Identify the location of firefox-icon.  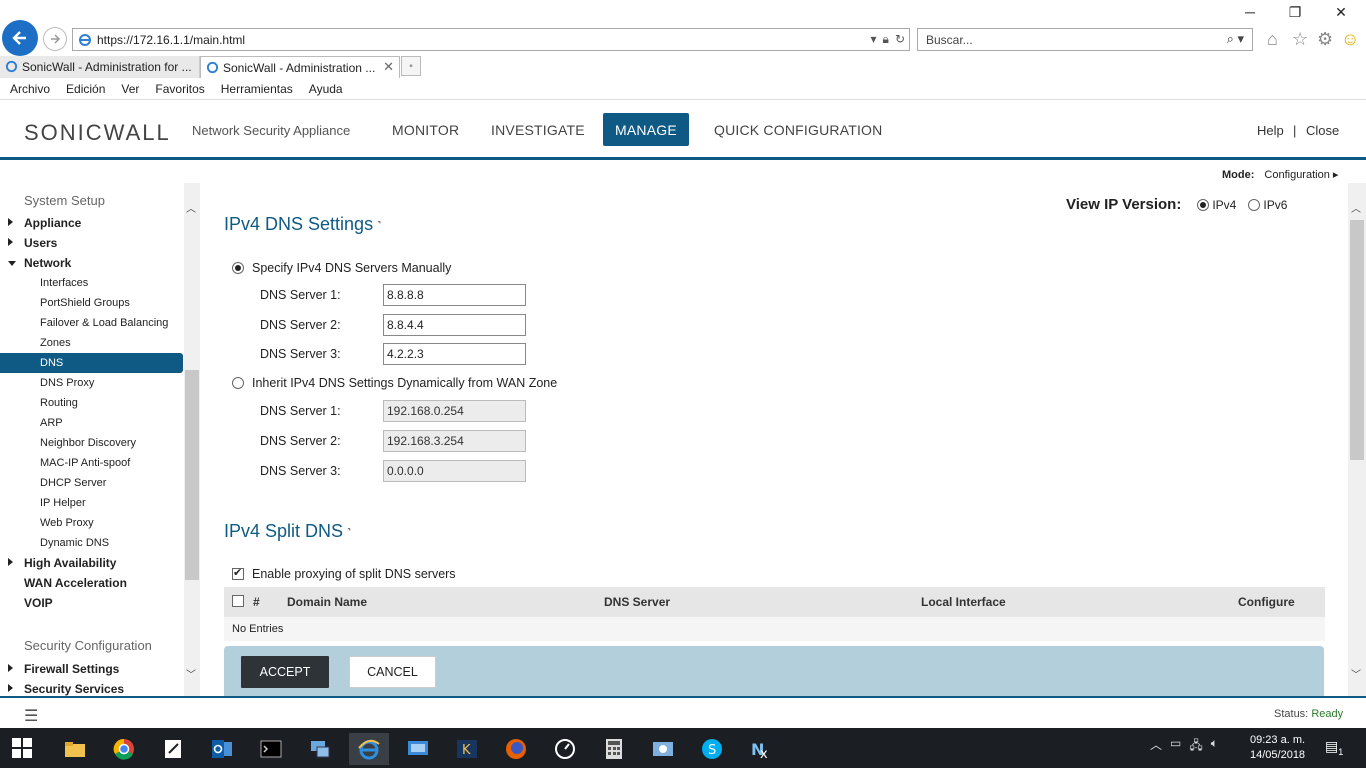
(516, 749).